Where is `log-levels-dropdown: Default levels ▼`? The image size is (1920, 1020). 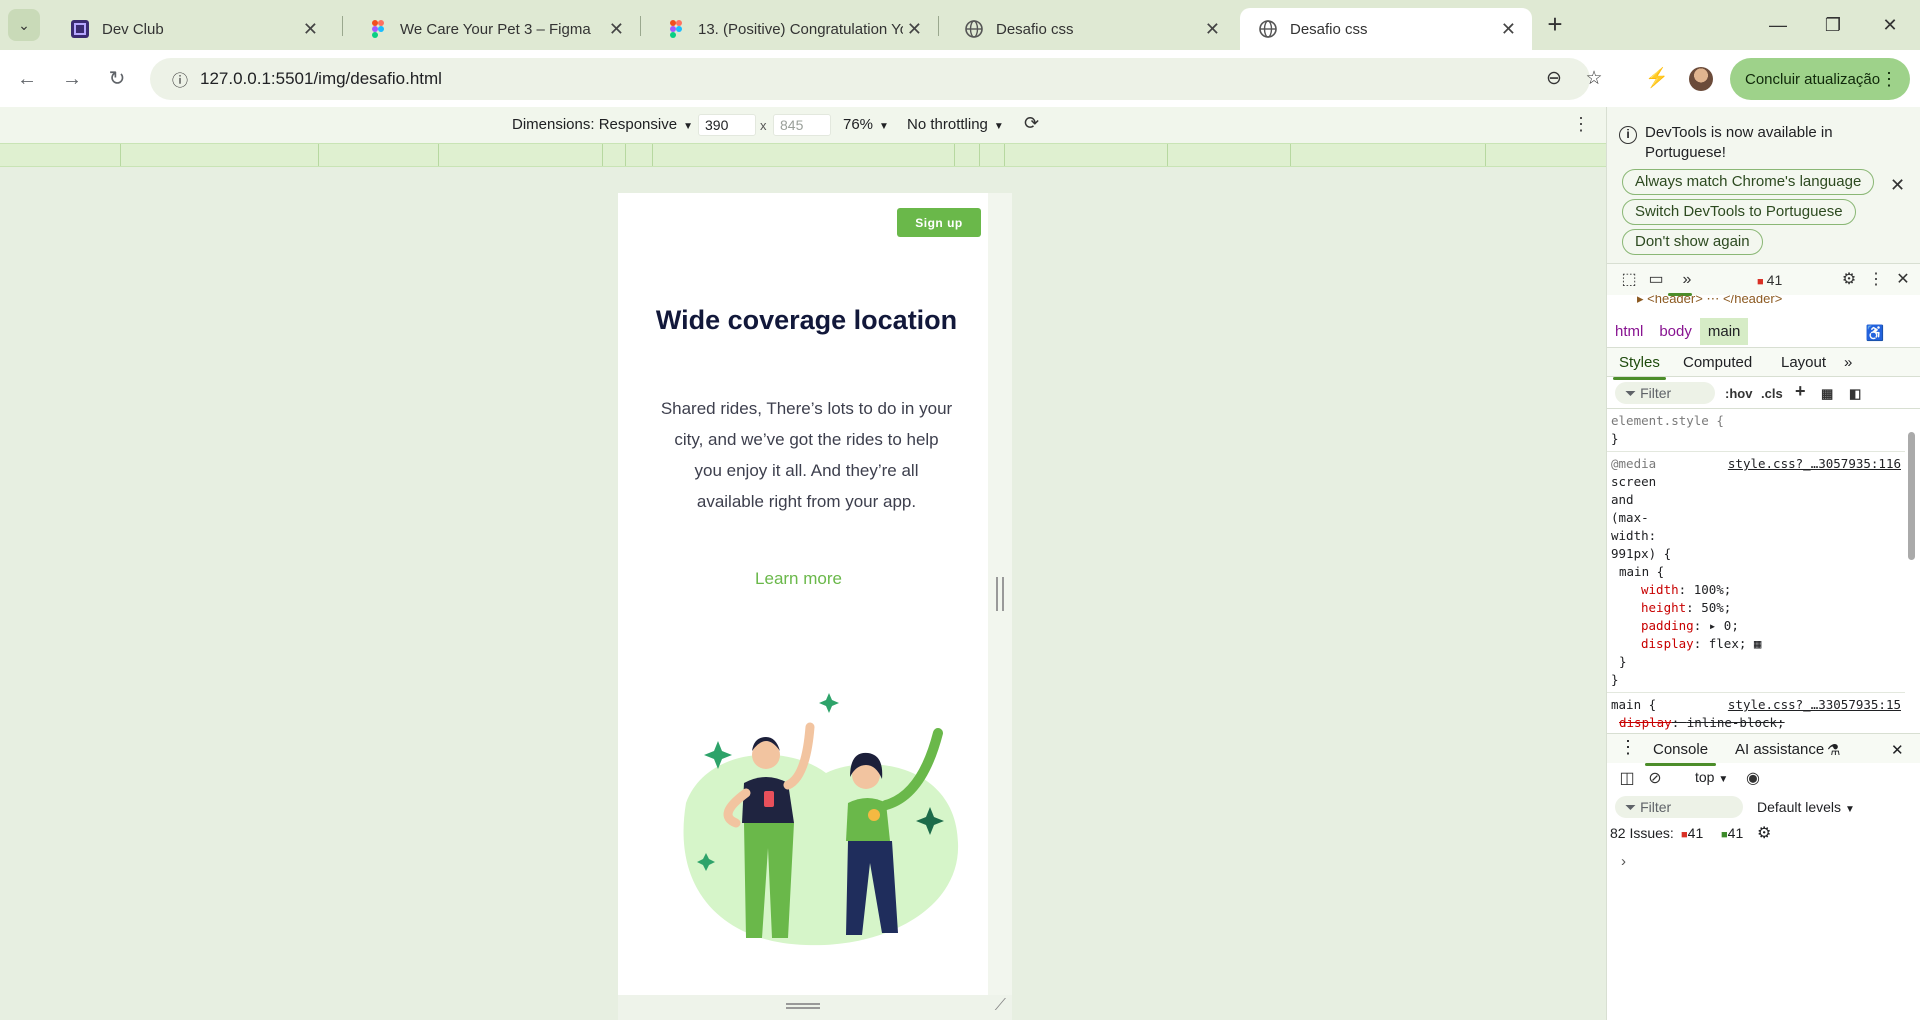 log-levels-dropdown: Default levels ▼ is located at coordinates (1806, 807).